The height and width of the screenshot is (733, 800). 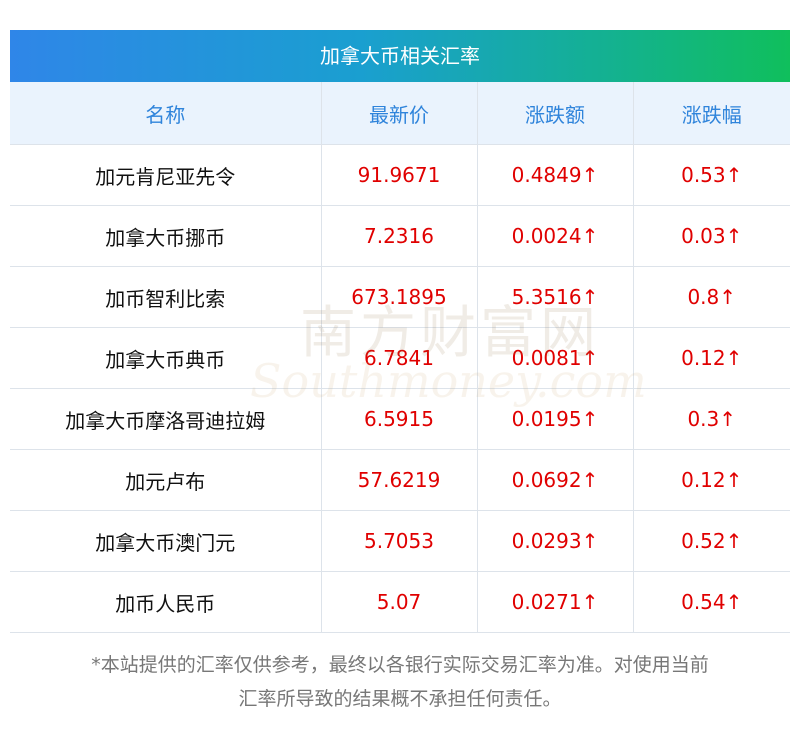 What do you see at coordinates (400, 56) in the screenshot?
I see `card-title: 加拿大币相关汇率` at bounding box center [400, 56].